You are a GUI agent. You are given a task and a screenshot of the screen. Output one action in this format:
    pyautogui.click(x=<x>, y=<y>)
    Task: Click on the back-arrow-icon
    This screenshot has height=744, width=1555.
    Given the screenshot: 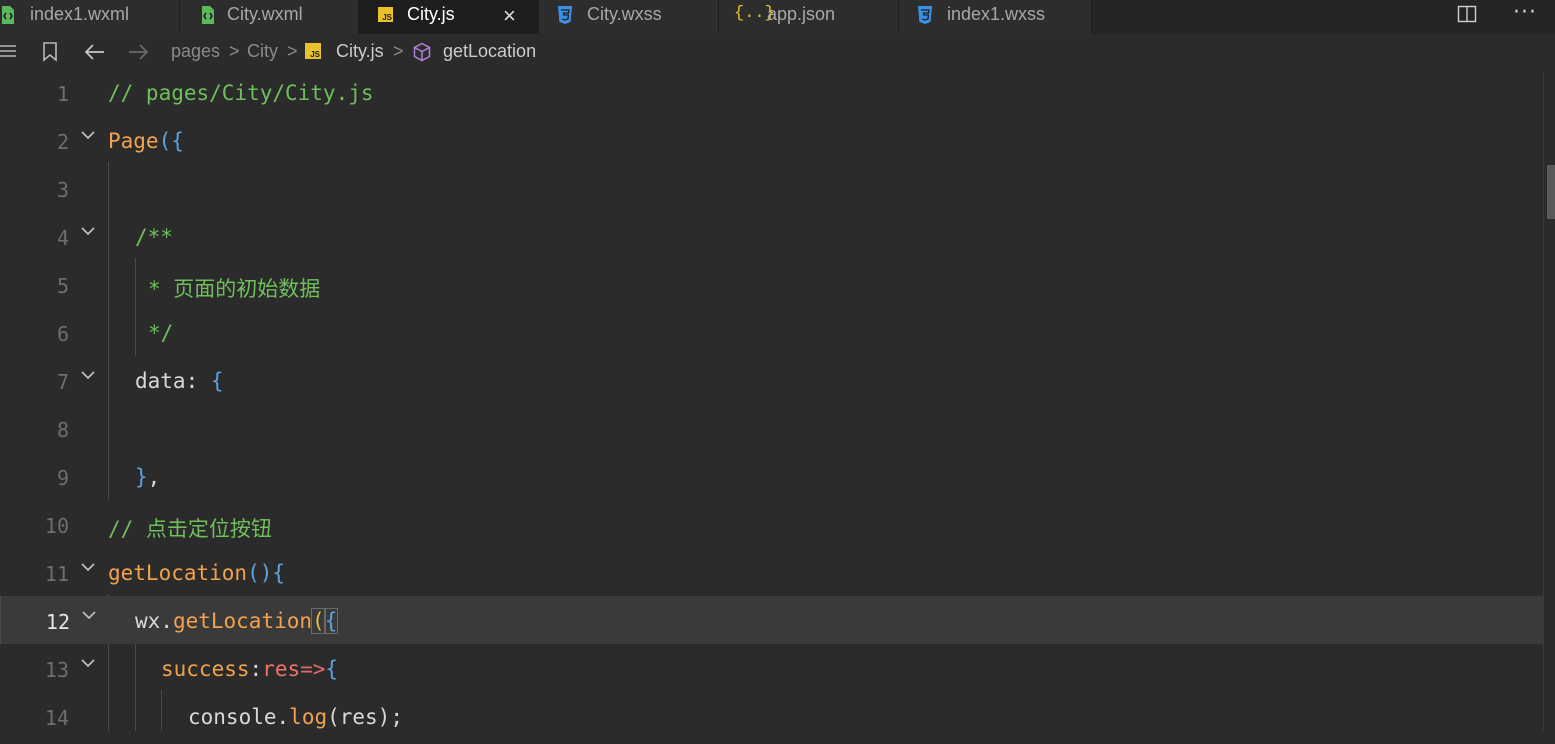 What is the action you would take?
    pyautogui.click(x=95, y=54)
    